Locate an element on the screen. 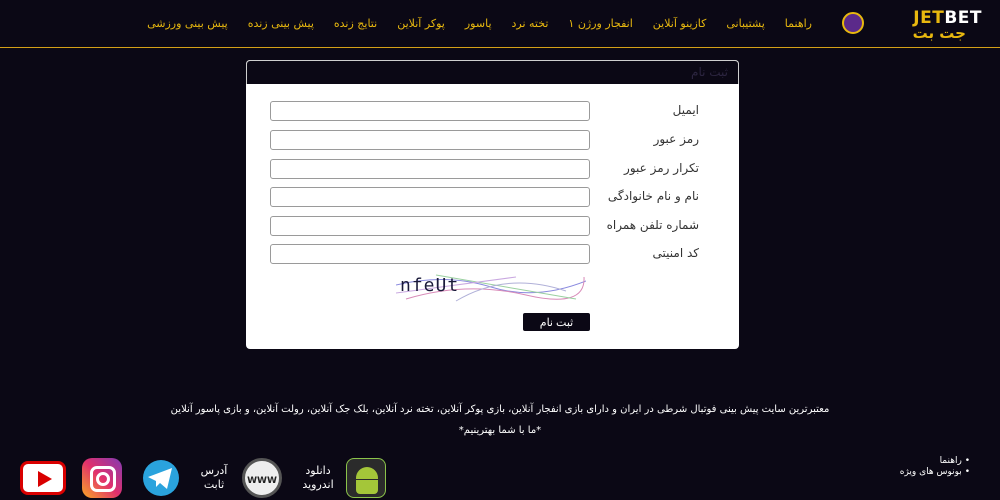 This screenshot has width=1000, height=500. nav-pasur: پاسور is located at coordinates (478, 23).